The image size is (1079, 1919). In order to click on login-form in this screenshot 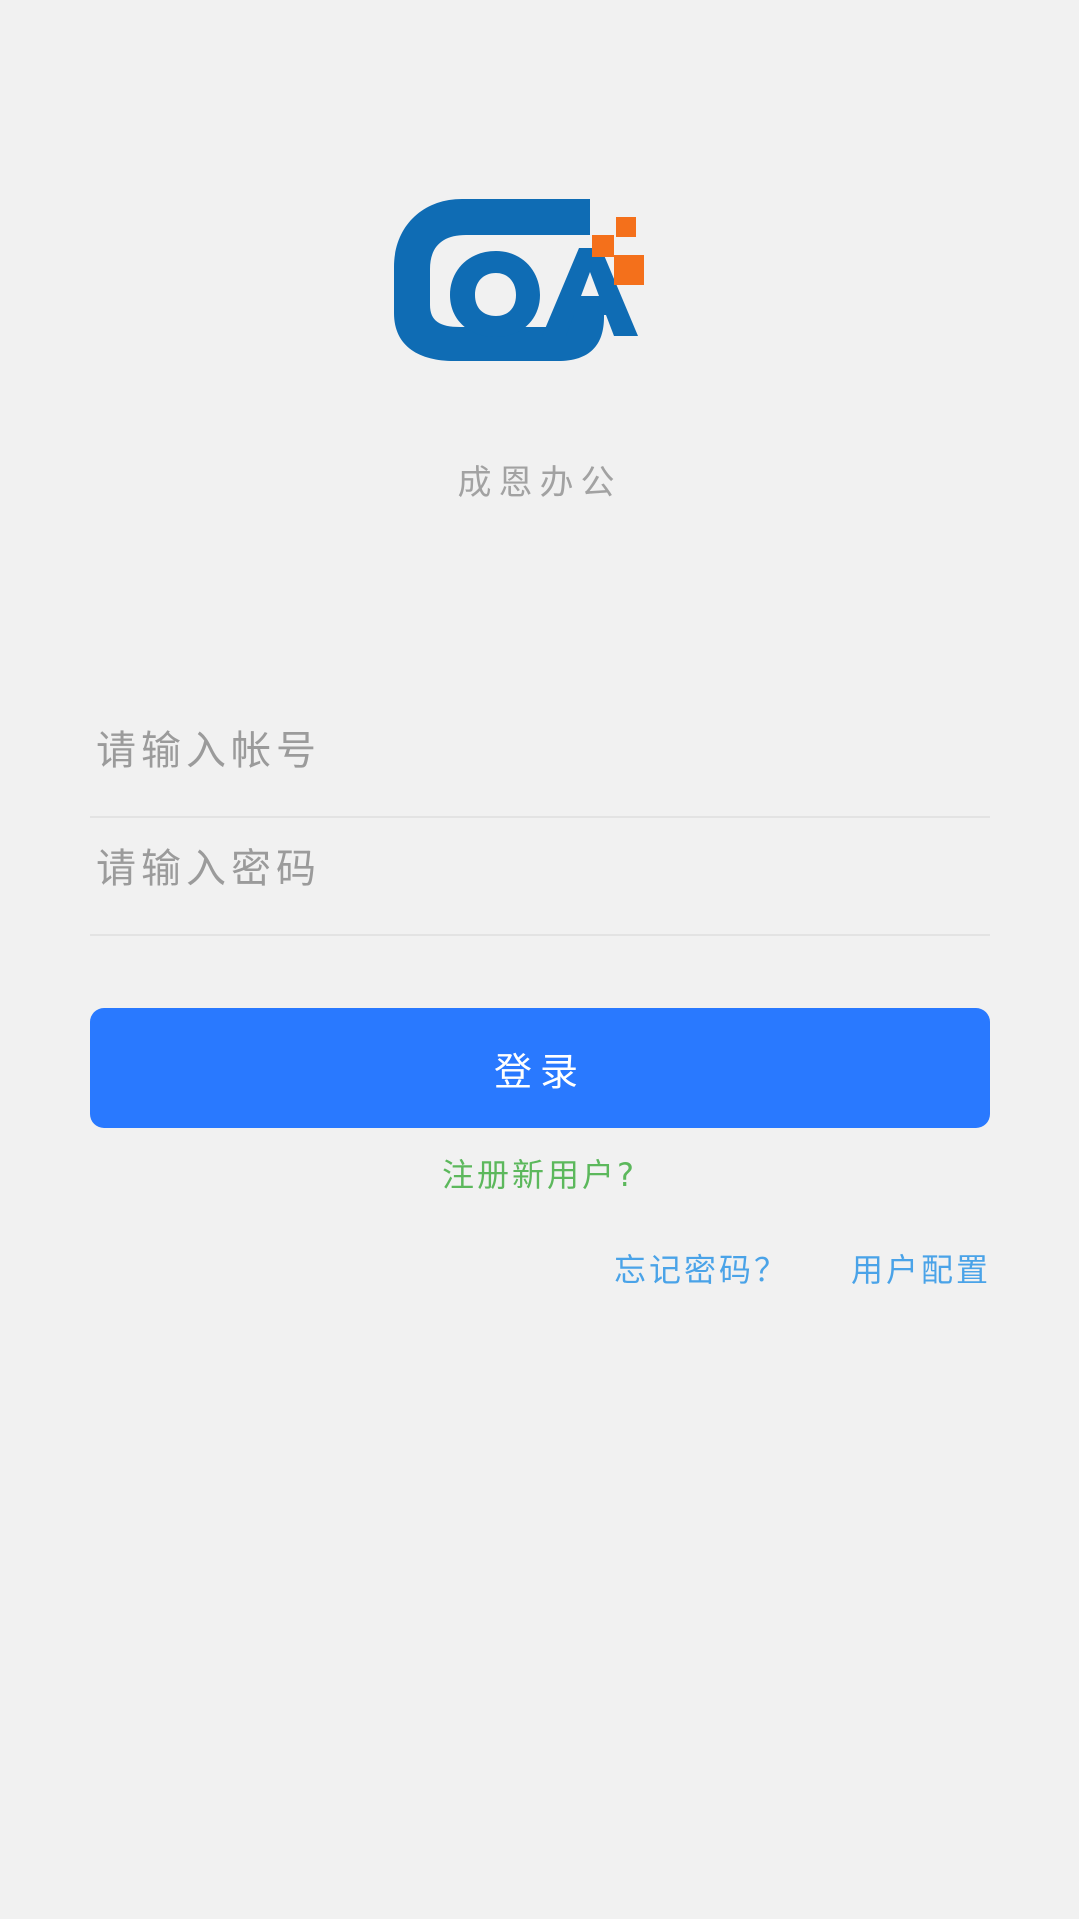, I will do `click(540, 818)`.